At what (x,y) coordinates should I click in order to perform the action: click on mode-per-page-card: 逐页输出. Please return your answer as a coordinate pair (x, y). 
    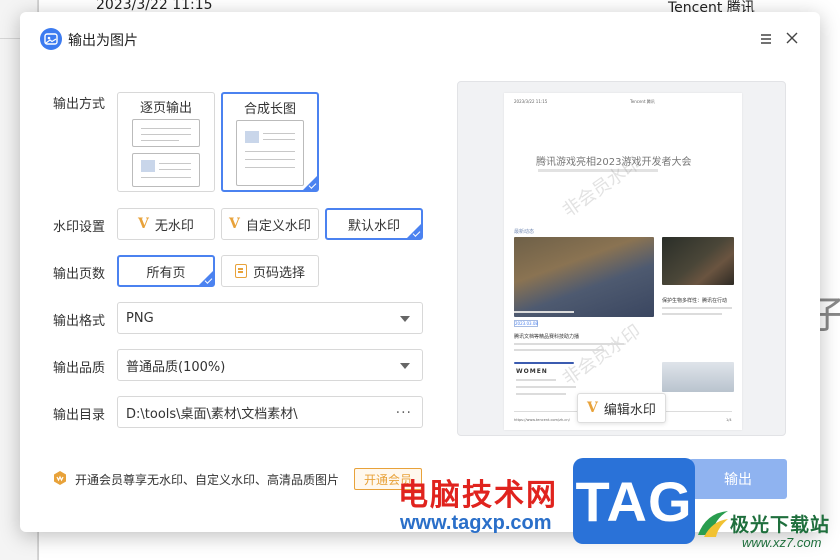
    Looking at the image, I should click on (166, 142).